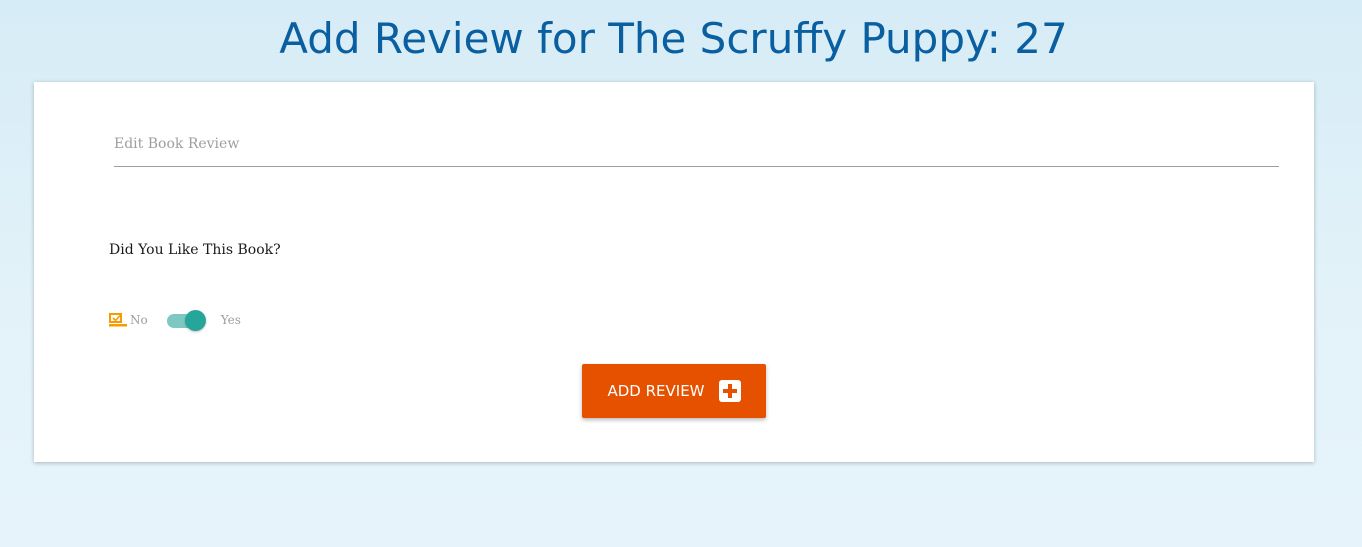 This screenshot has height=547, width=1362. I want to click on review-text-input, so click(696, 144).